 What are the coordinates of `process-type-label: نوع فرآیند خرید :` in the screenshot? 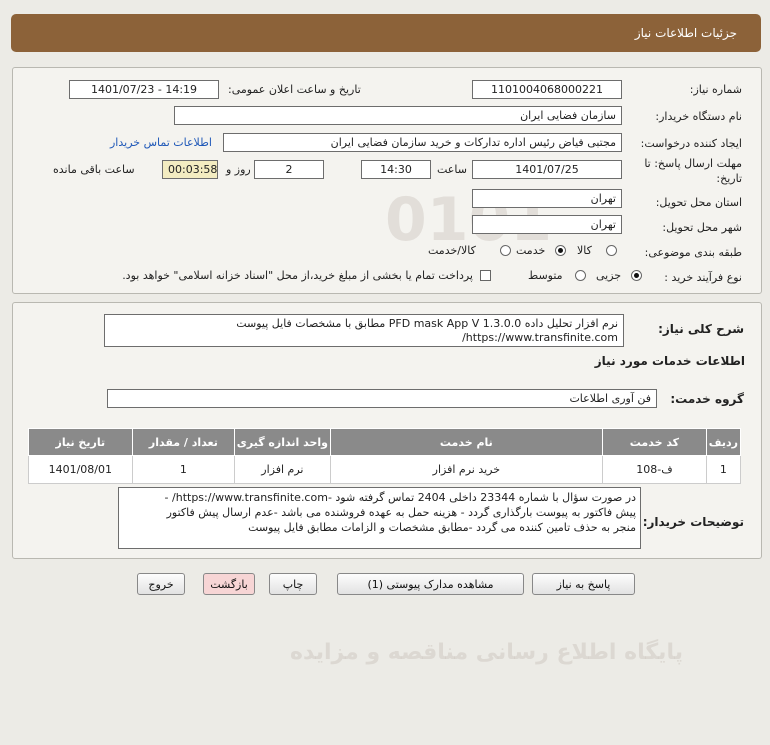 It's located at (703, 277).